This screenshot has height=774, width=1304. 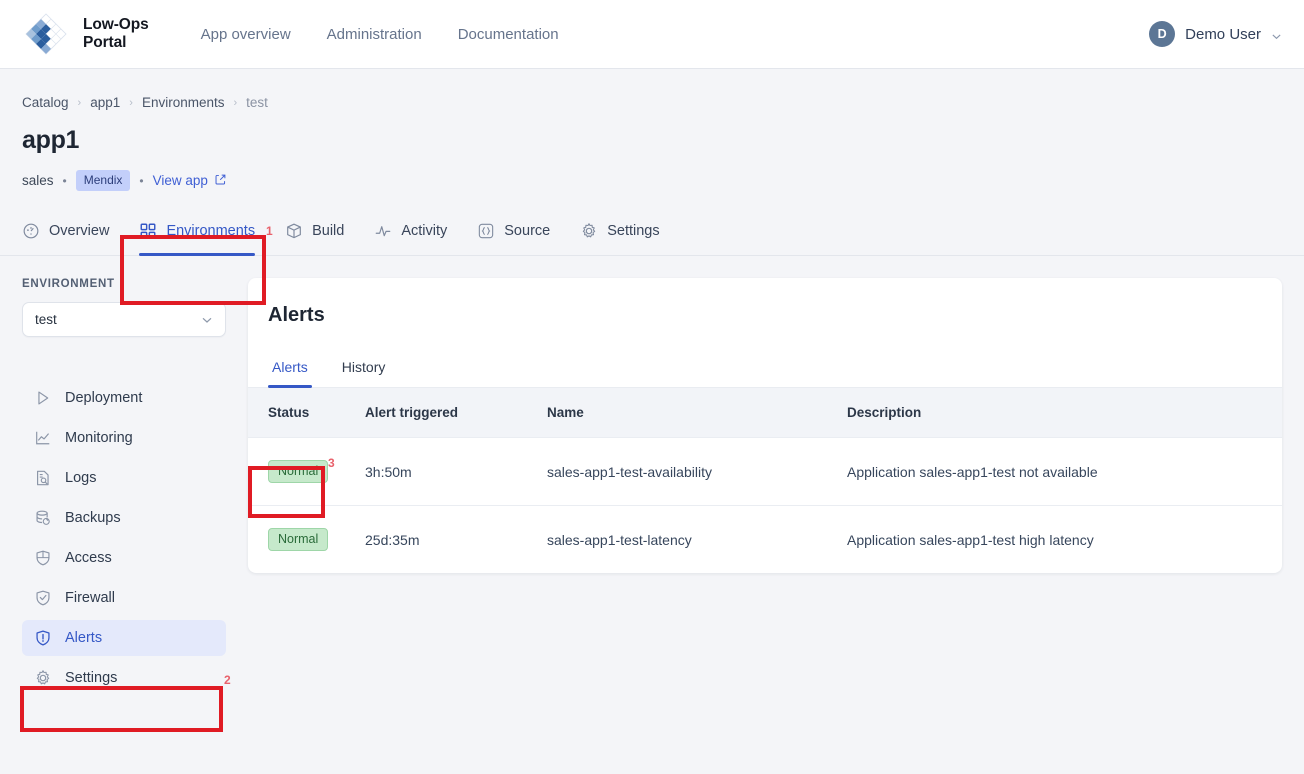 What do you see at coordinates (687, 471) in the screenshot?
I see `cell-name: sales-app1-test-availability` at bounding box center [687, 471].